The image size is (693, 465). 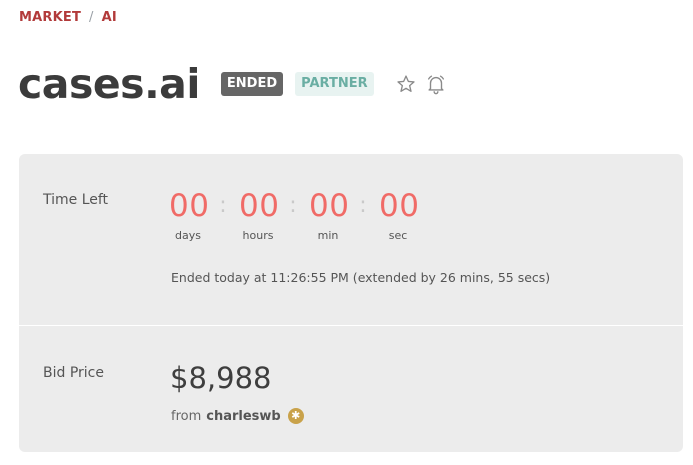 I want to click on countdown-hours: 00 hours, so click(x=259, y=214).